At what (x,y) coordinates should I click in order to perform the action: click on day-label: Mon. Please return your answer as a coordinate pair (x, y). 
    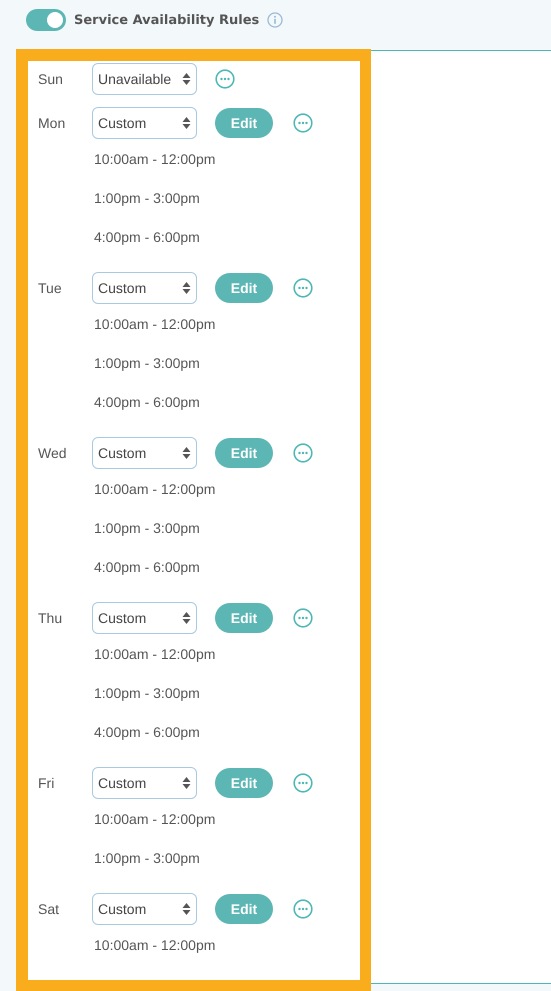
    Looking at the image, I should click on (52, 123).